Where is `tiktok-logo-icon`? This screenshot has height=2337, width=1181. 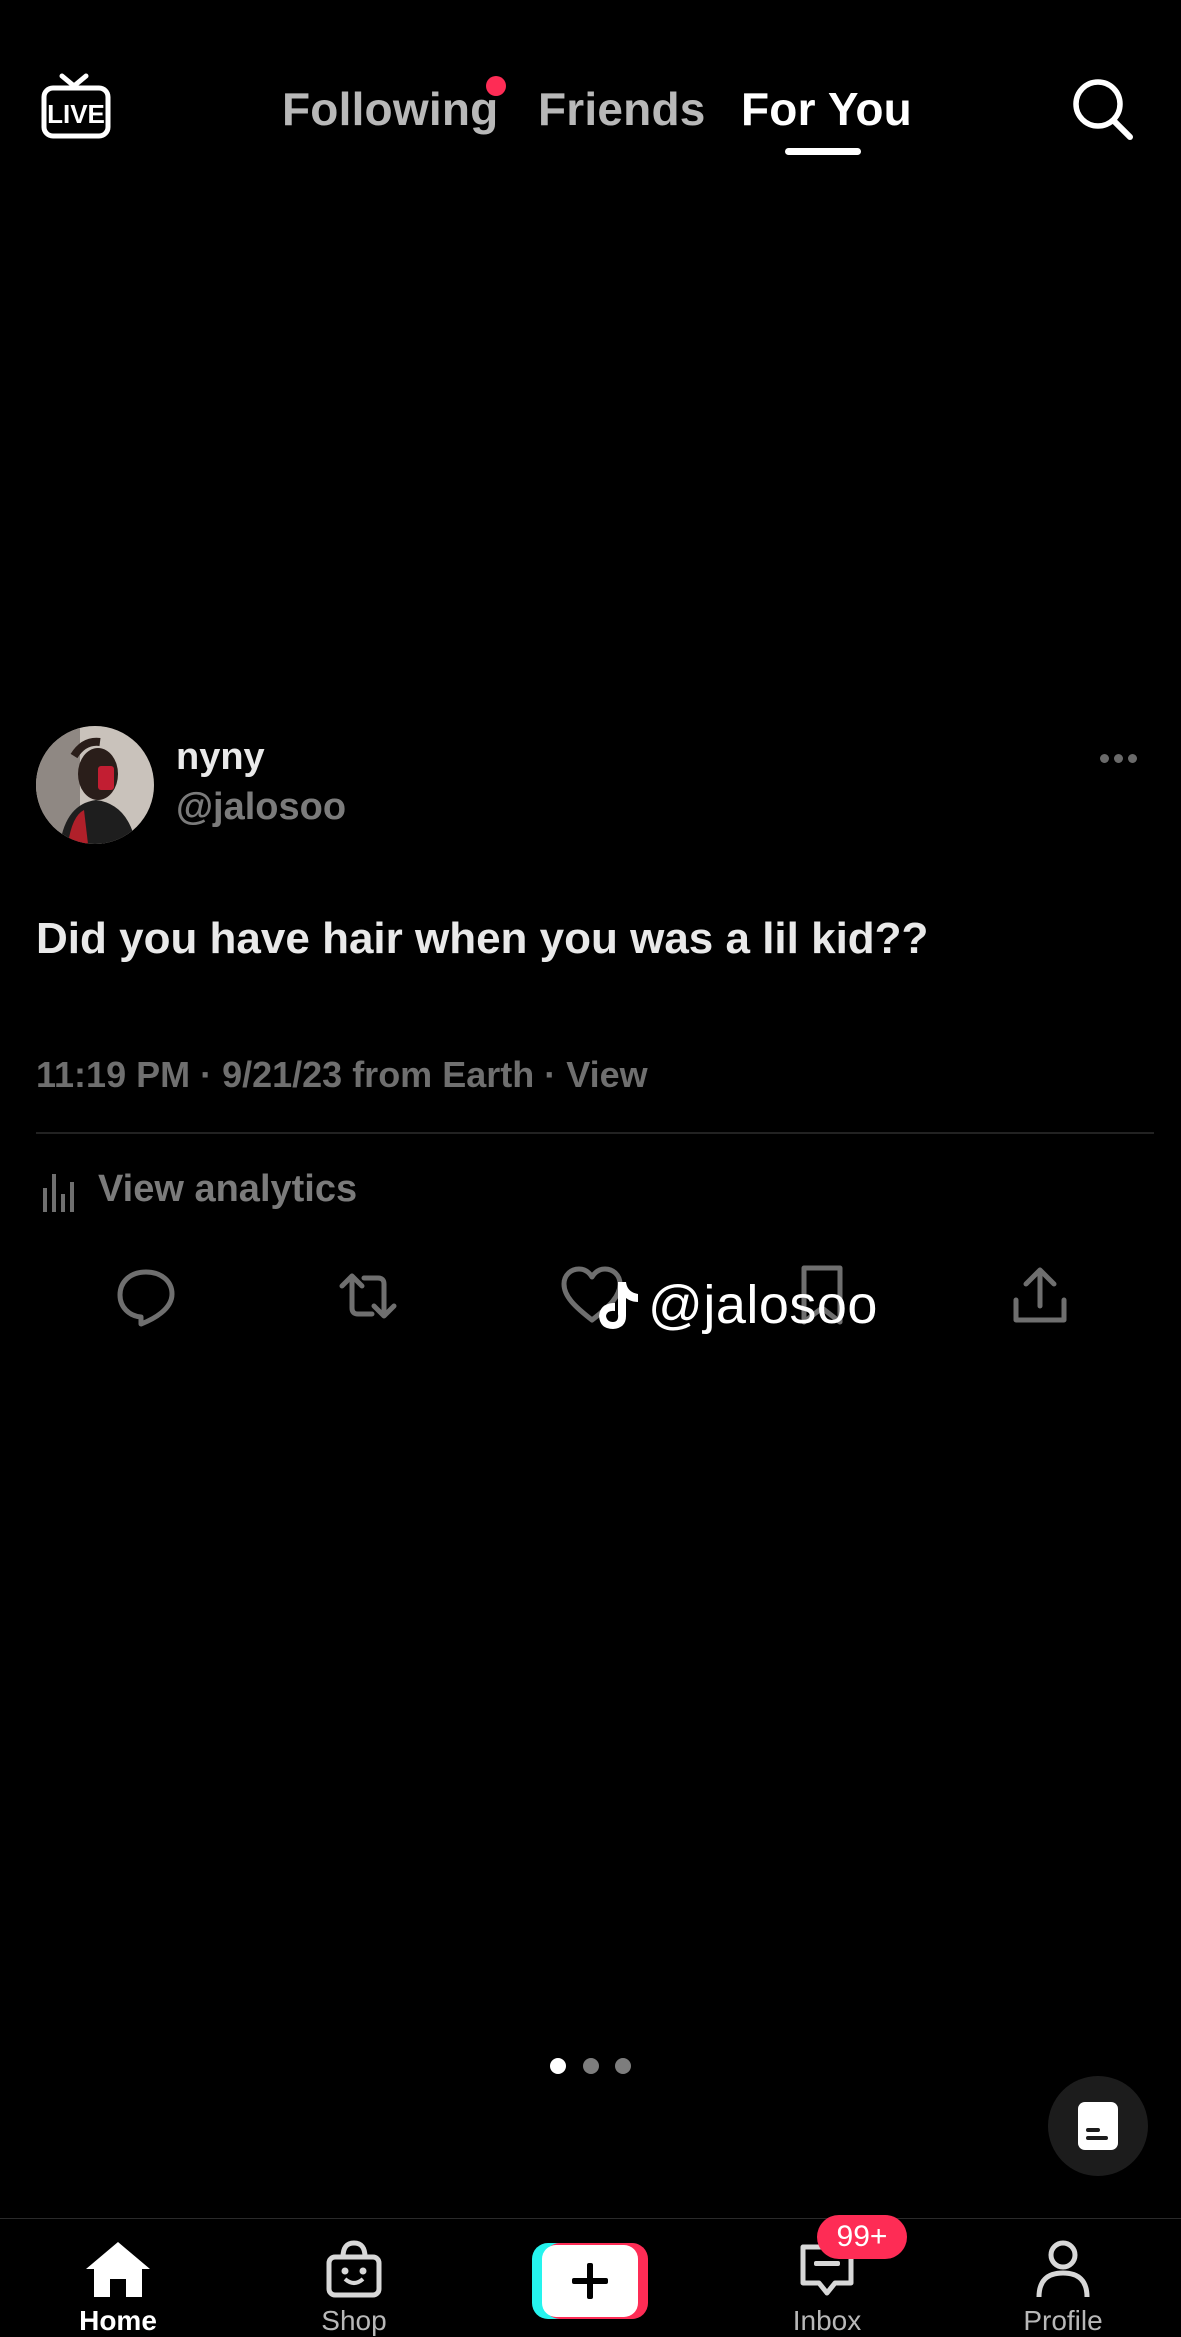 tiktok-logo-icon is located at coordinates (618, 1305).